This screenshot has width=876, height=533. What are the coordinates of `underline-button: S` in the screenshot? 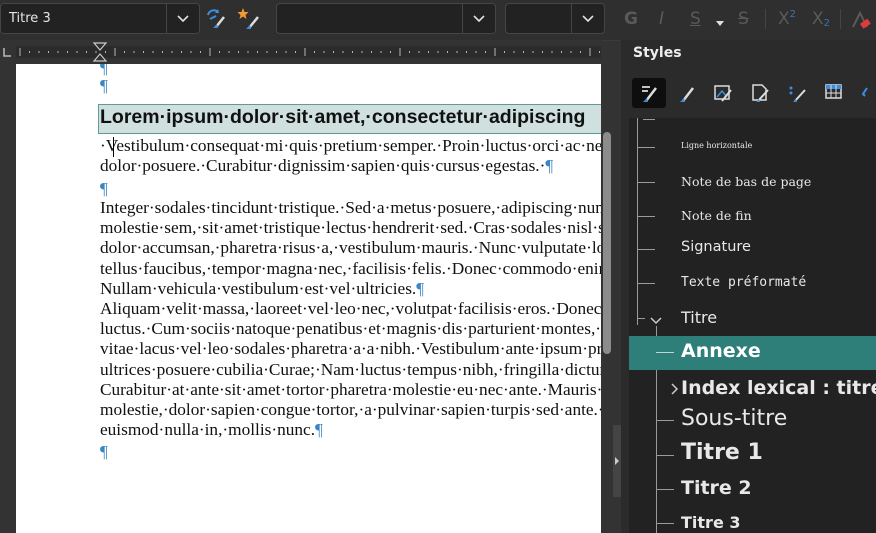 It's located at (695, 19).